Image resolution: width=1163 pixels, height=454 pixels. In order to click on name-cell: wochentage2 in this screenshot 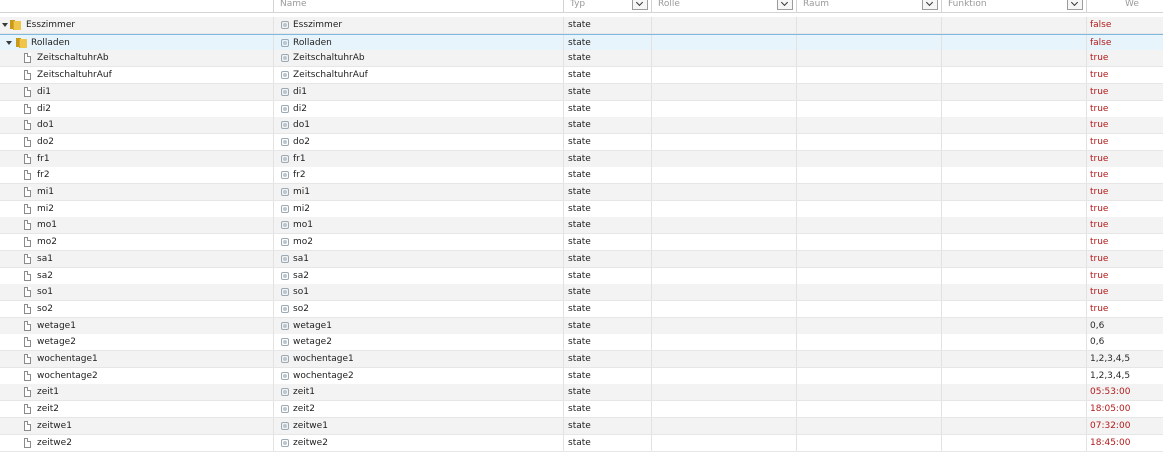, I will do `click(419, 375)`.